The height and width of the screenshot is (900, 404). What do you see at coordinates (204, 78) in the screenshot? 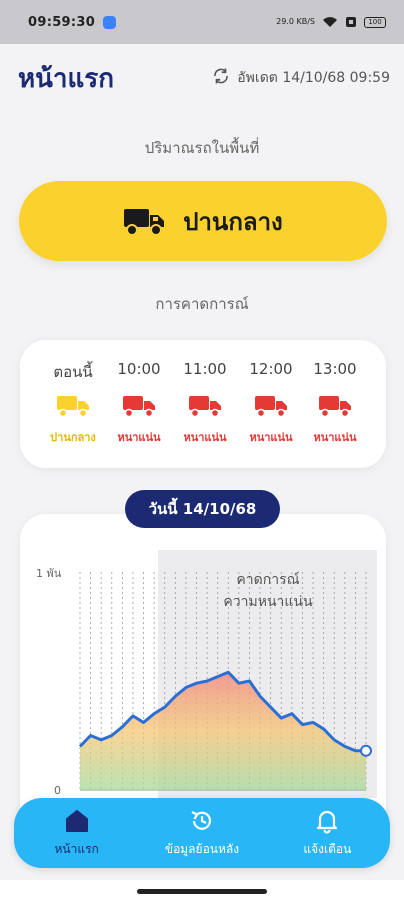
I see `header: หน้าแรก อัพเดต 14/10/68 09:59` at bounding box center [204, 78].